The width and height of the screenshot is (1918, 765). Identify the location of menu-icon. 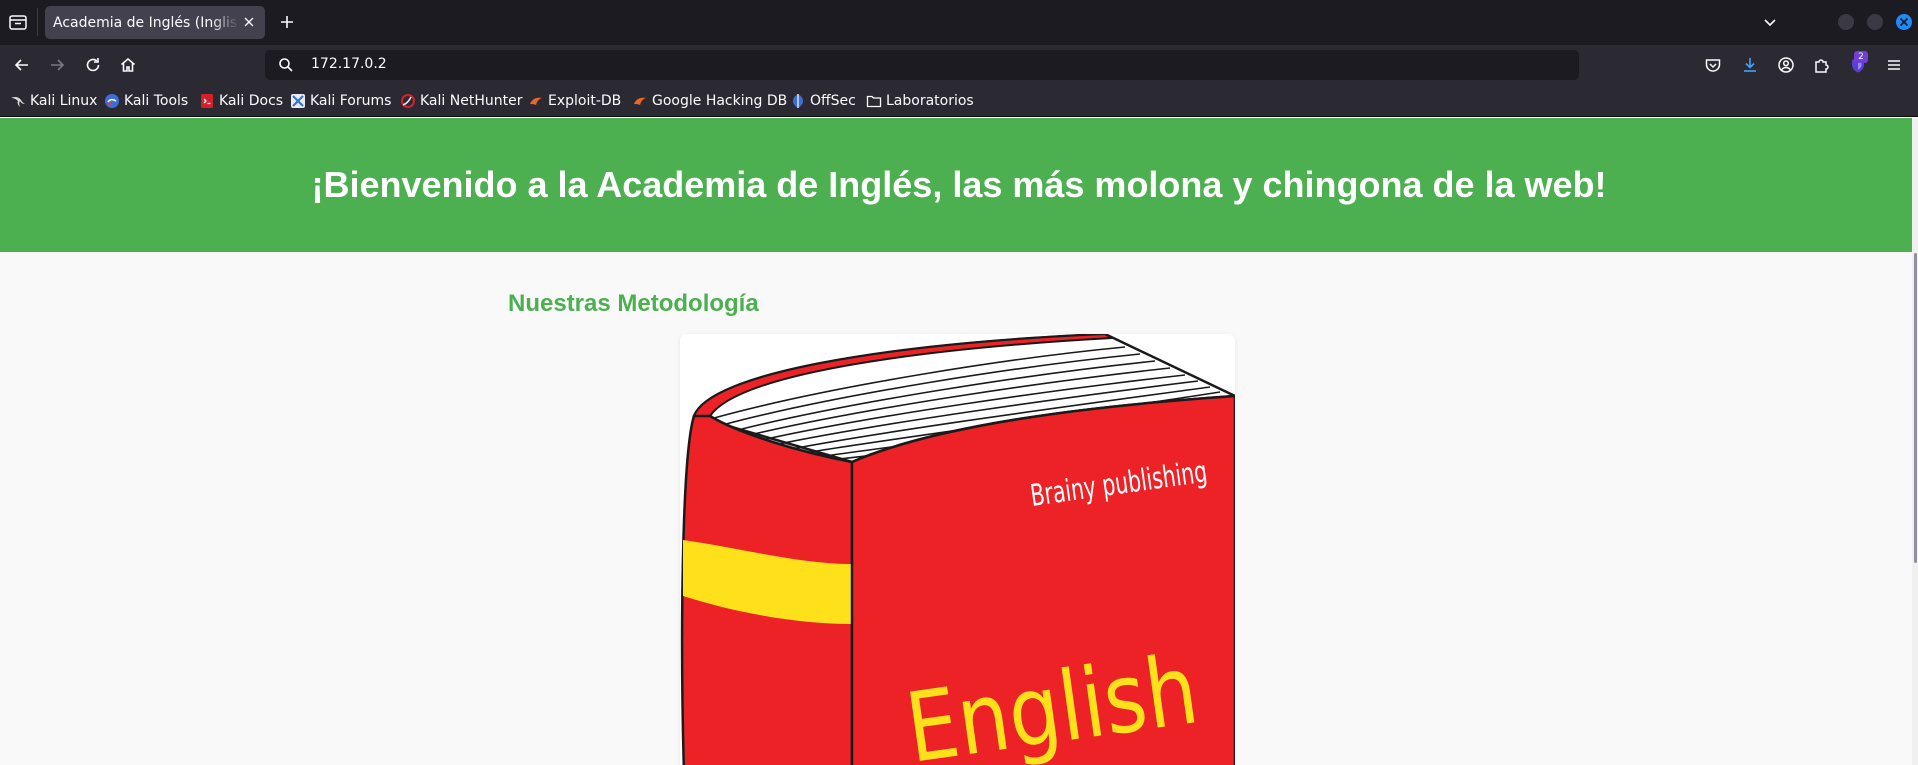
(1894, 65).